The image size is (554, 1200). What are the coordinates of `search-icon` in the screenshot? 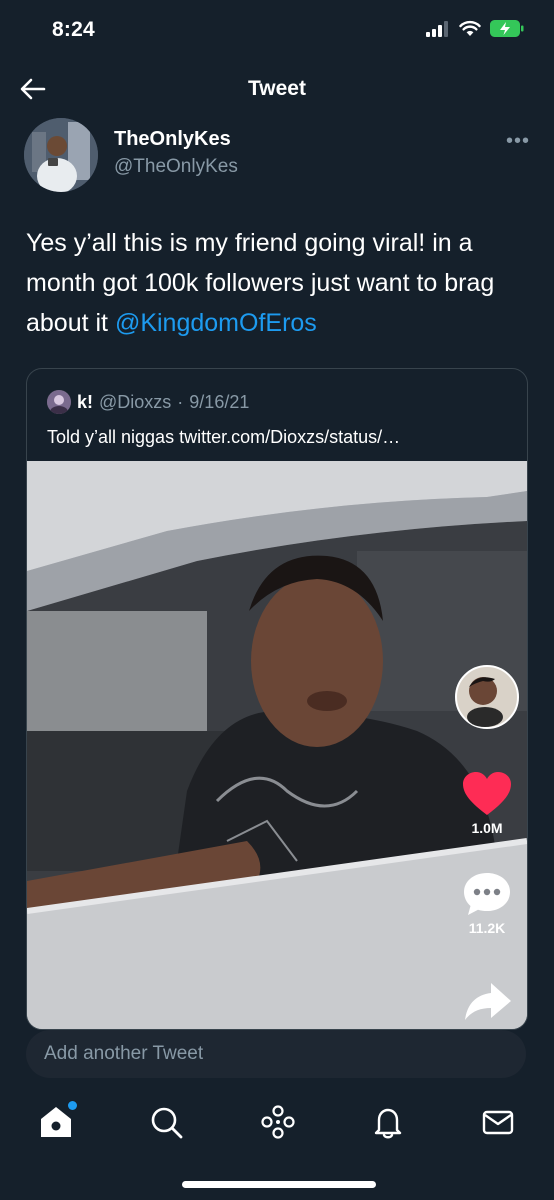 It's located at (166, 1122).